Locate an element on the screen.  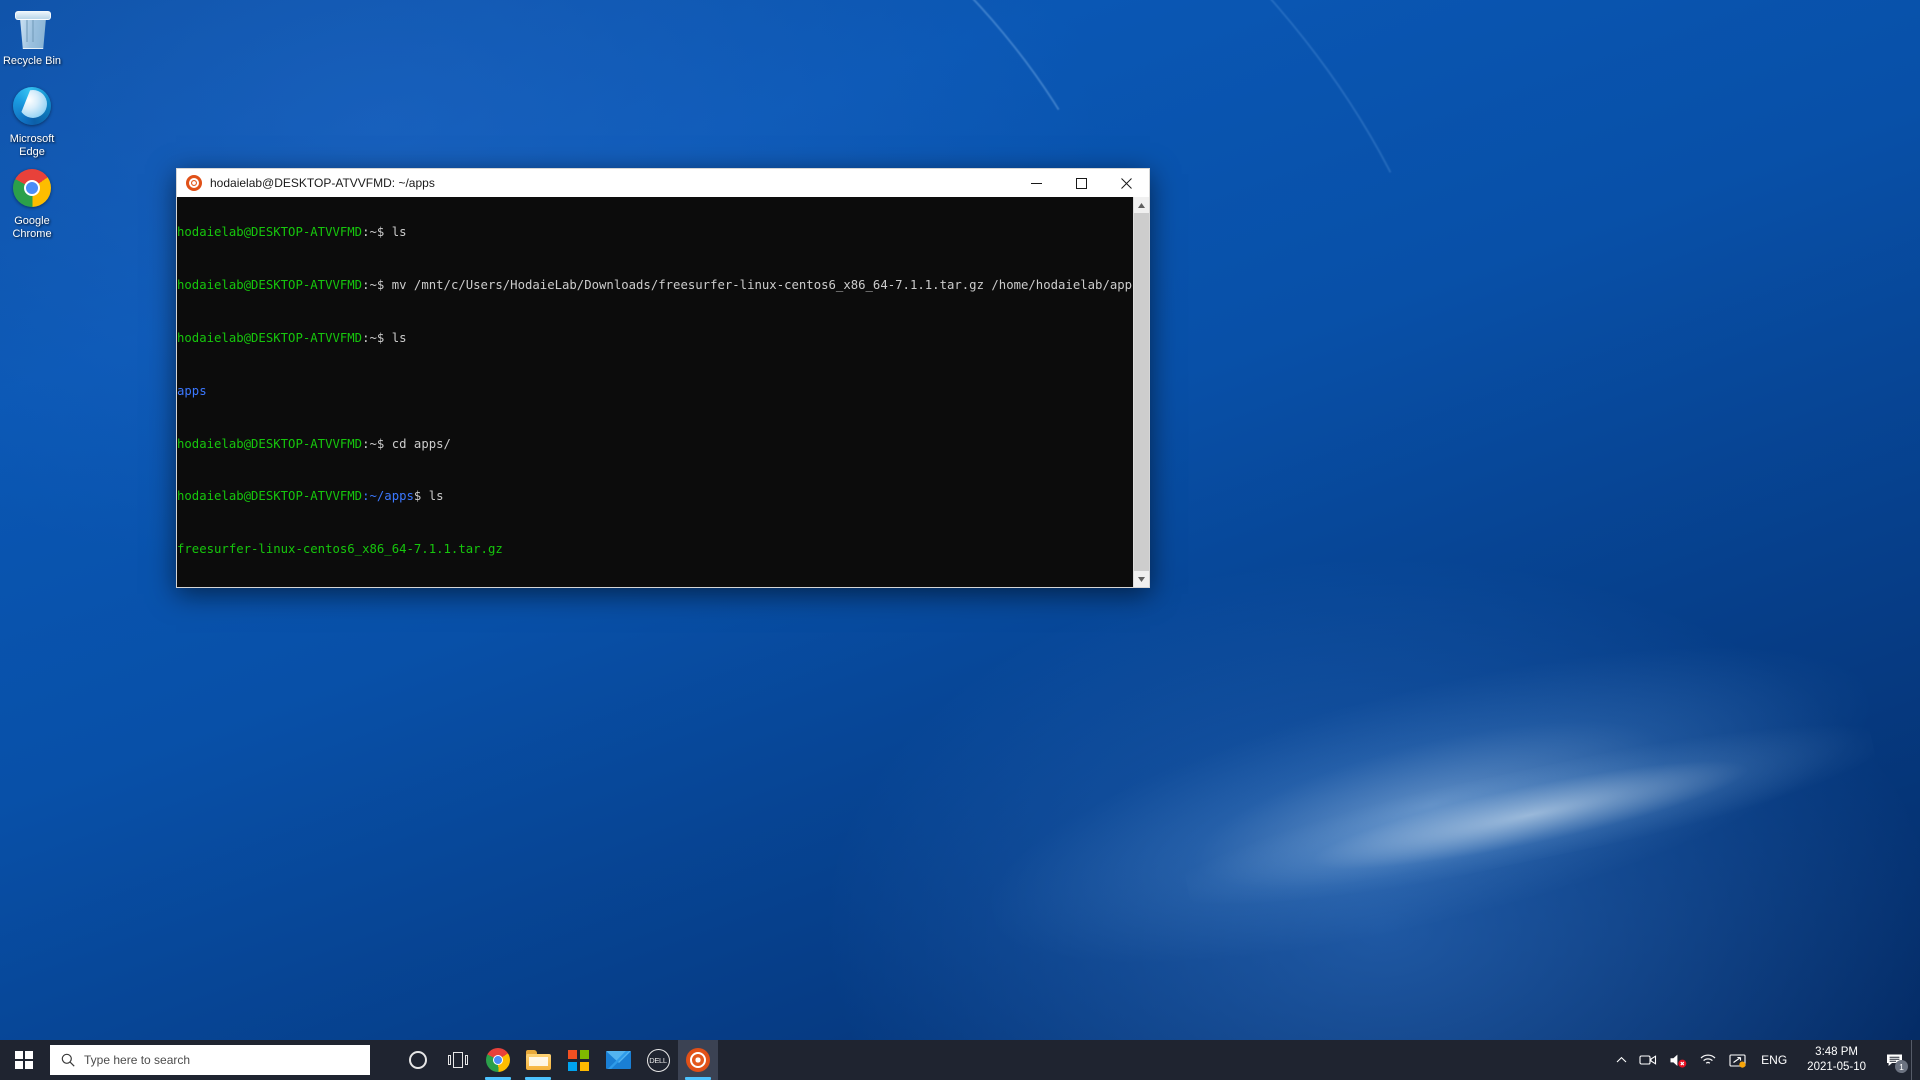
task-view-icon is located at coordinates (458, 1060).